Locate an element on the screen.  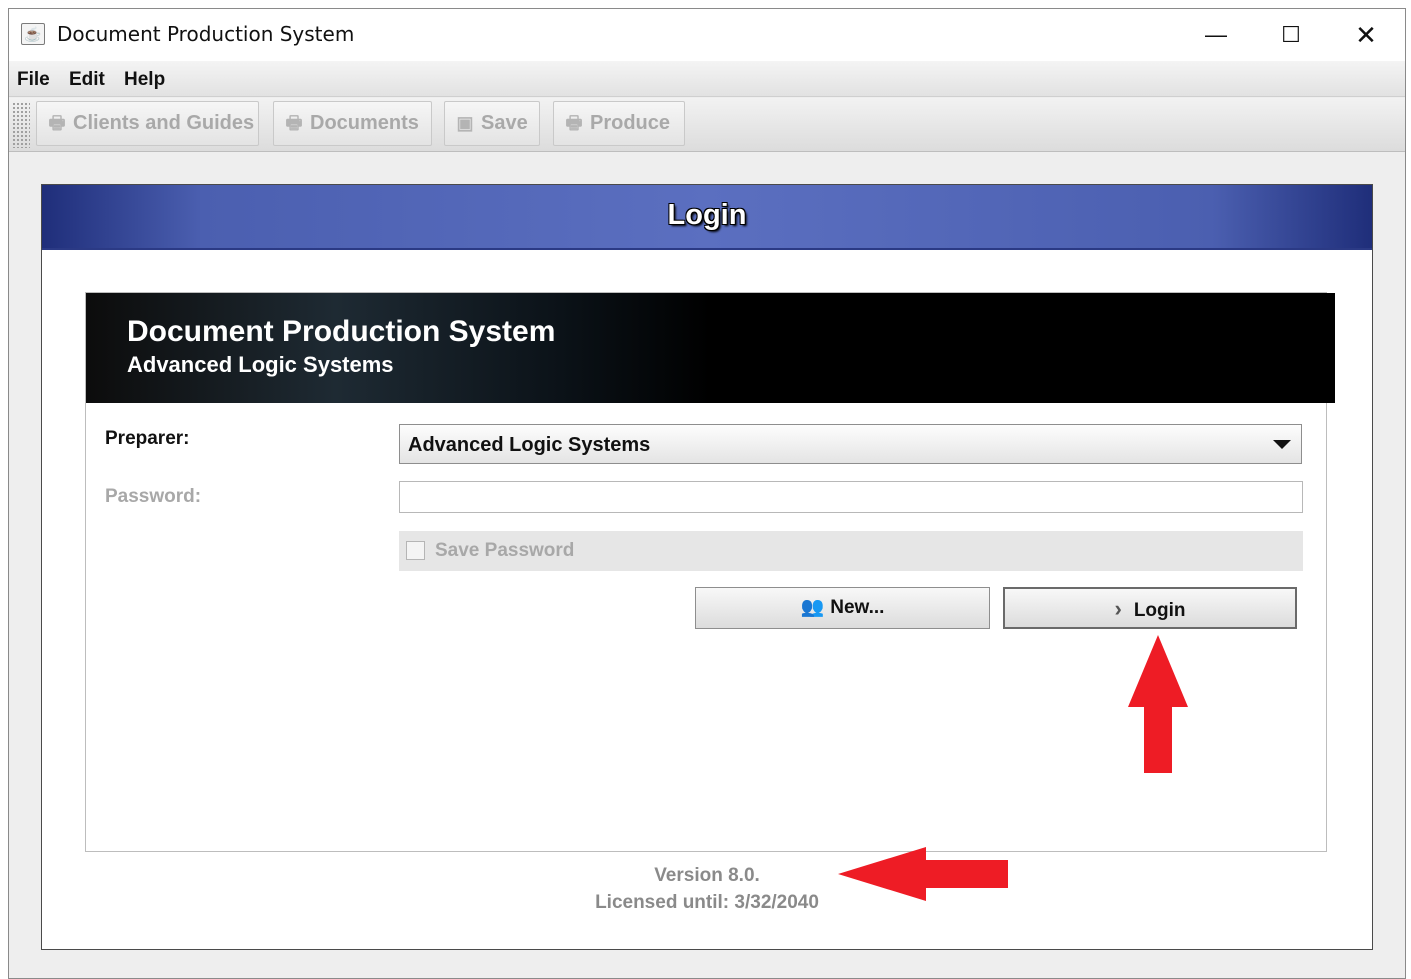
save-button: ▣ Save is located at coordinates (492, 123).